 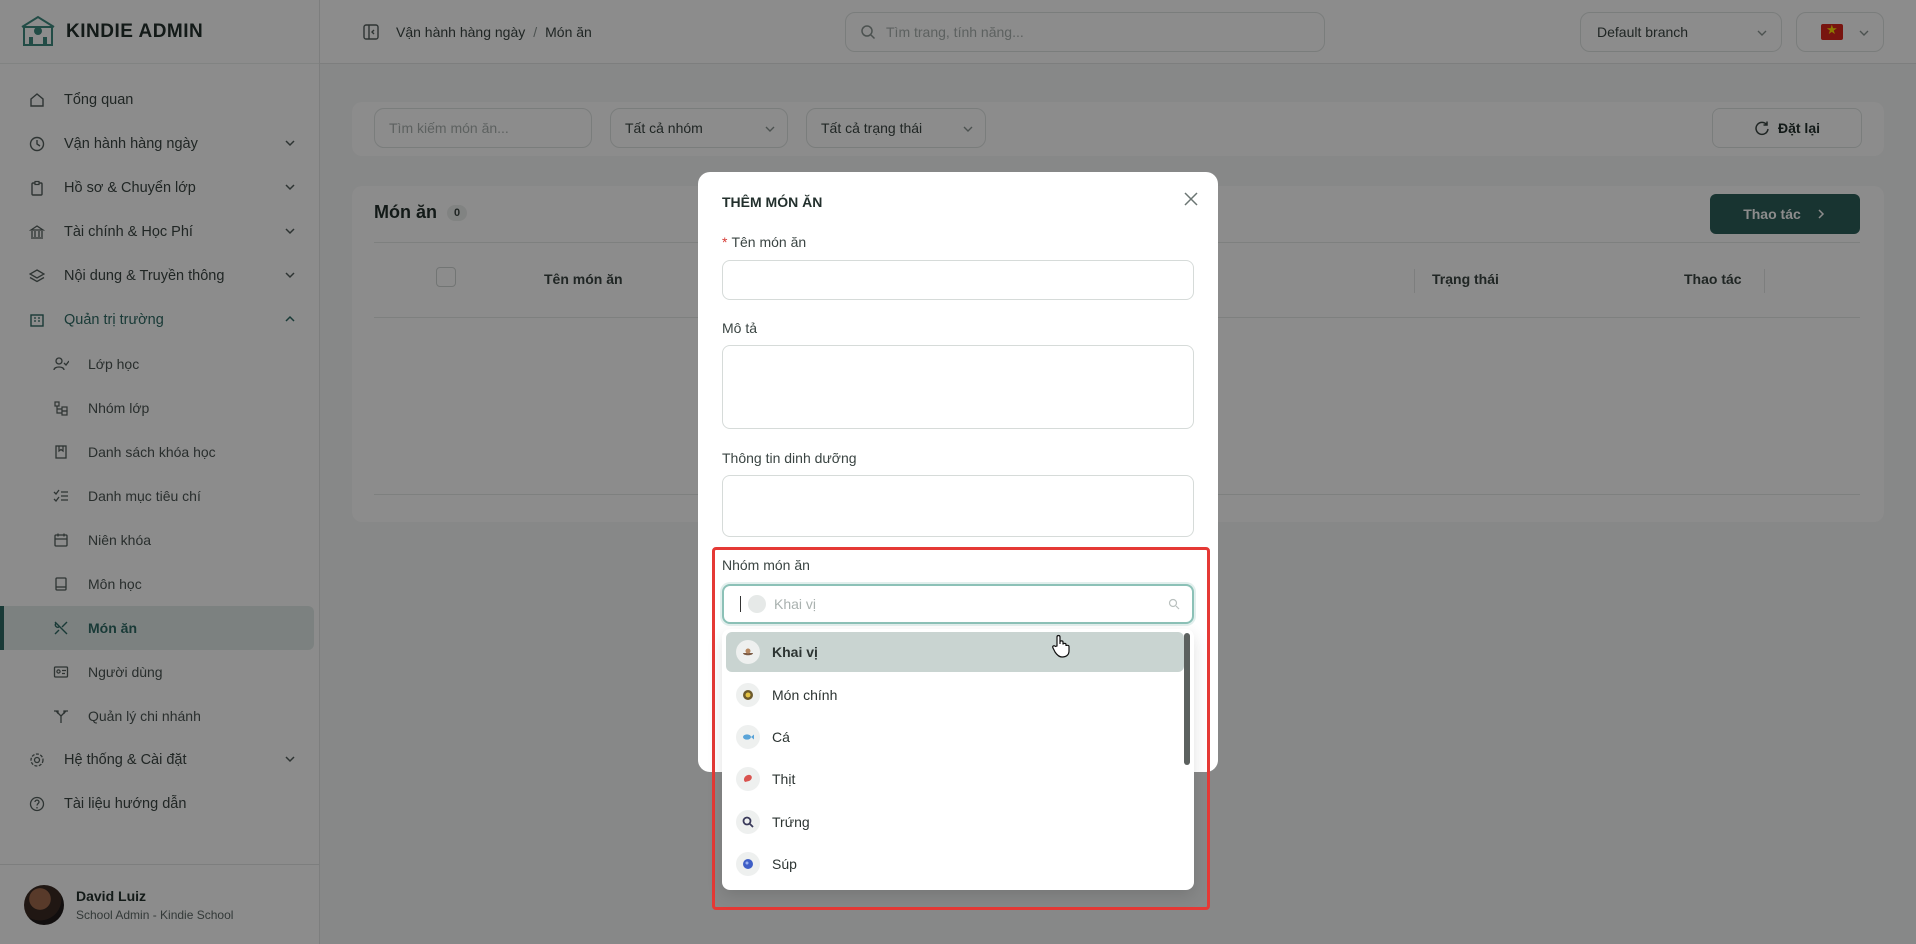 What do you see at coordinates (955, 695) in the screenshot?
I see `option-main-dish: Món chính` at bounding box center [955, 695].